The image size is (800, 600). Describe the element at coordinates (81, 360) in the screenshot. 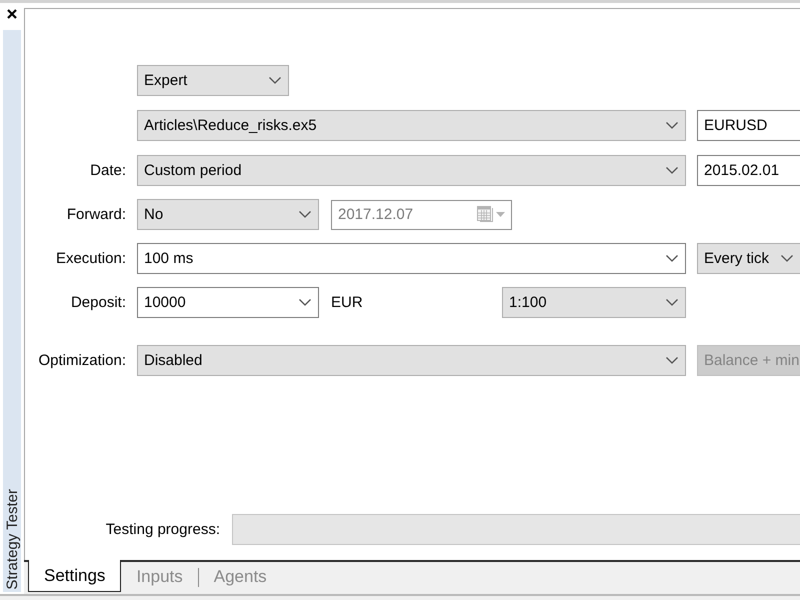

I see `field-label: Optimization:` at that location.